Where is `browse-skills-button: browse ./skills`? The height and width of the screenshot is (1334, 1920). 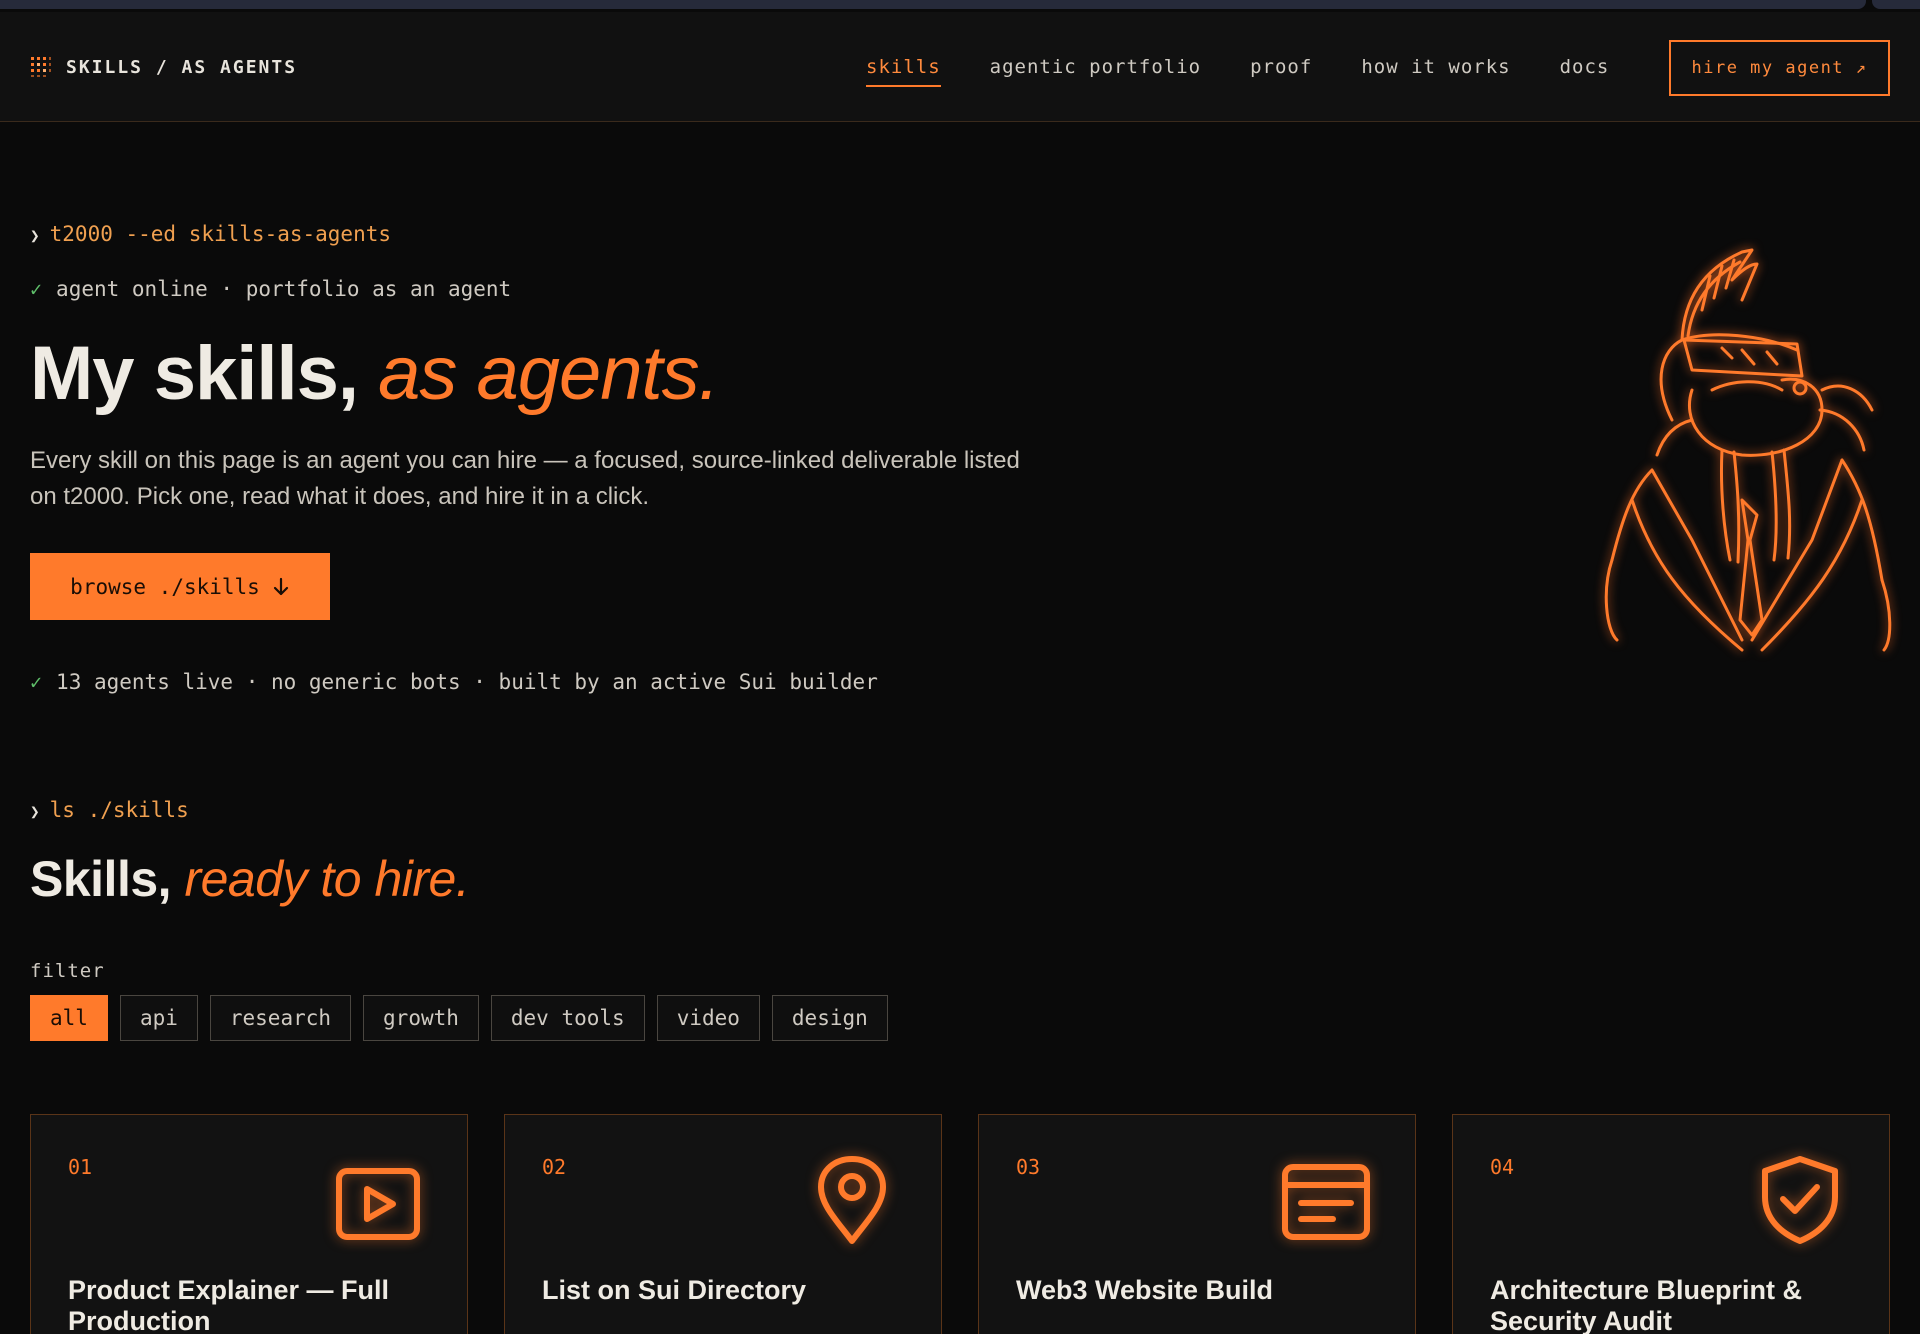
browse-skills-button: browse ./skills is located at coordinates (180, 586).